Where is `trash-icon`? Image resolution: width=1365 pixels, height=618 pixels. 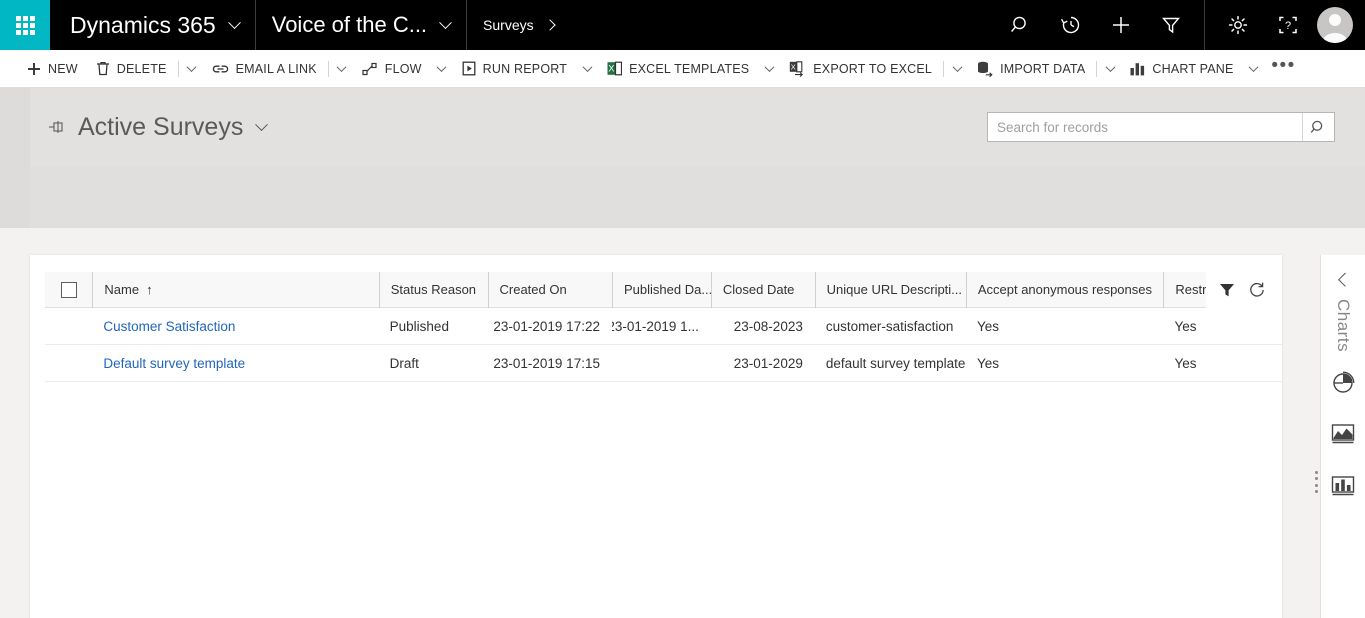
trash-icon is located at coordinates (103, 68).